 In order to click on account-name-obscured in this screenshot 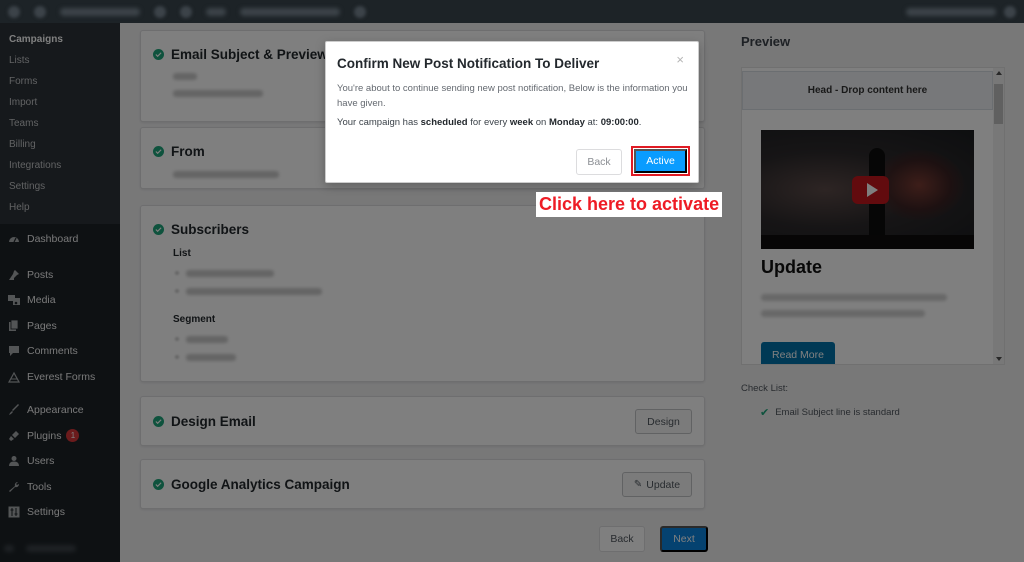, I will do `click(951, 11)`.